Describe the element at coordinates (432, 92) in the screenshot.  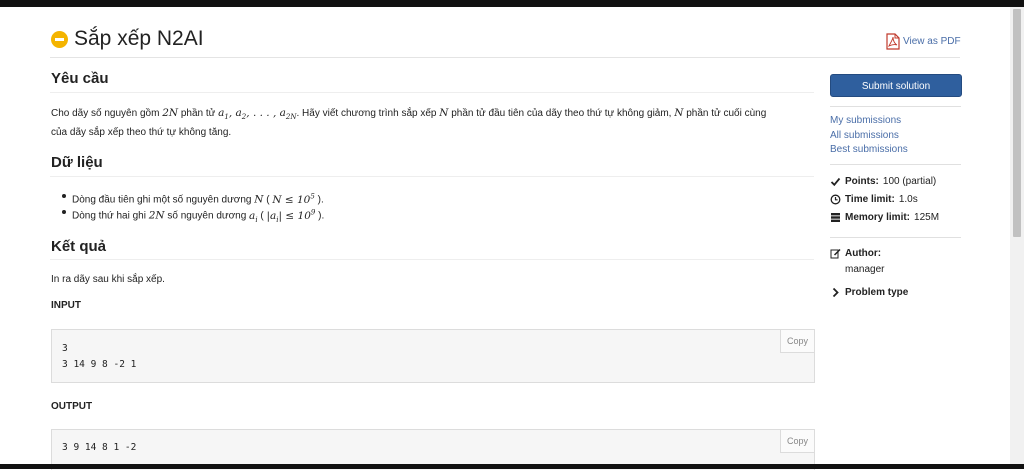
I see `requirement-divider` at that location.